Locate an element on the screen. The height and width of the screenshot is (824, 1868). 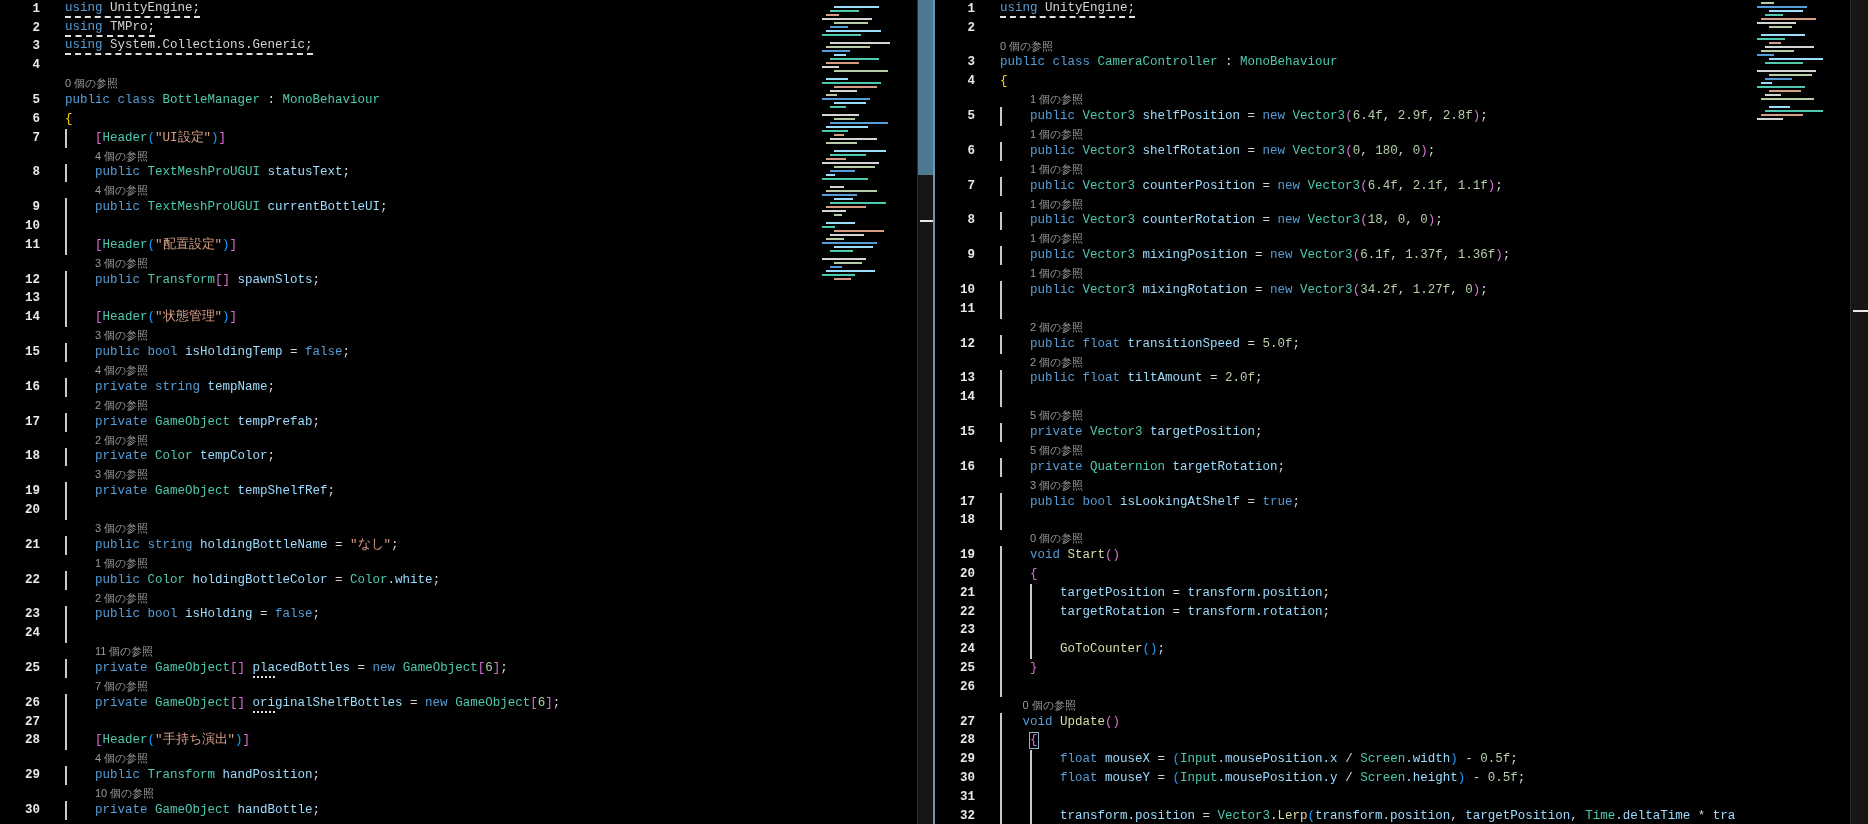
code-line: public Vector3 mixingRotation = new Vector3(34.2f, 1.27f, 0); is located at coordinates (1259, 291).